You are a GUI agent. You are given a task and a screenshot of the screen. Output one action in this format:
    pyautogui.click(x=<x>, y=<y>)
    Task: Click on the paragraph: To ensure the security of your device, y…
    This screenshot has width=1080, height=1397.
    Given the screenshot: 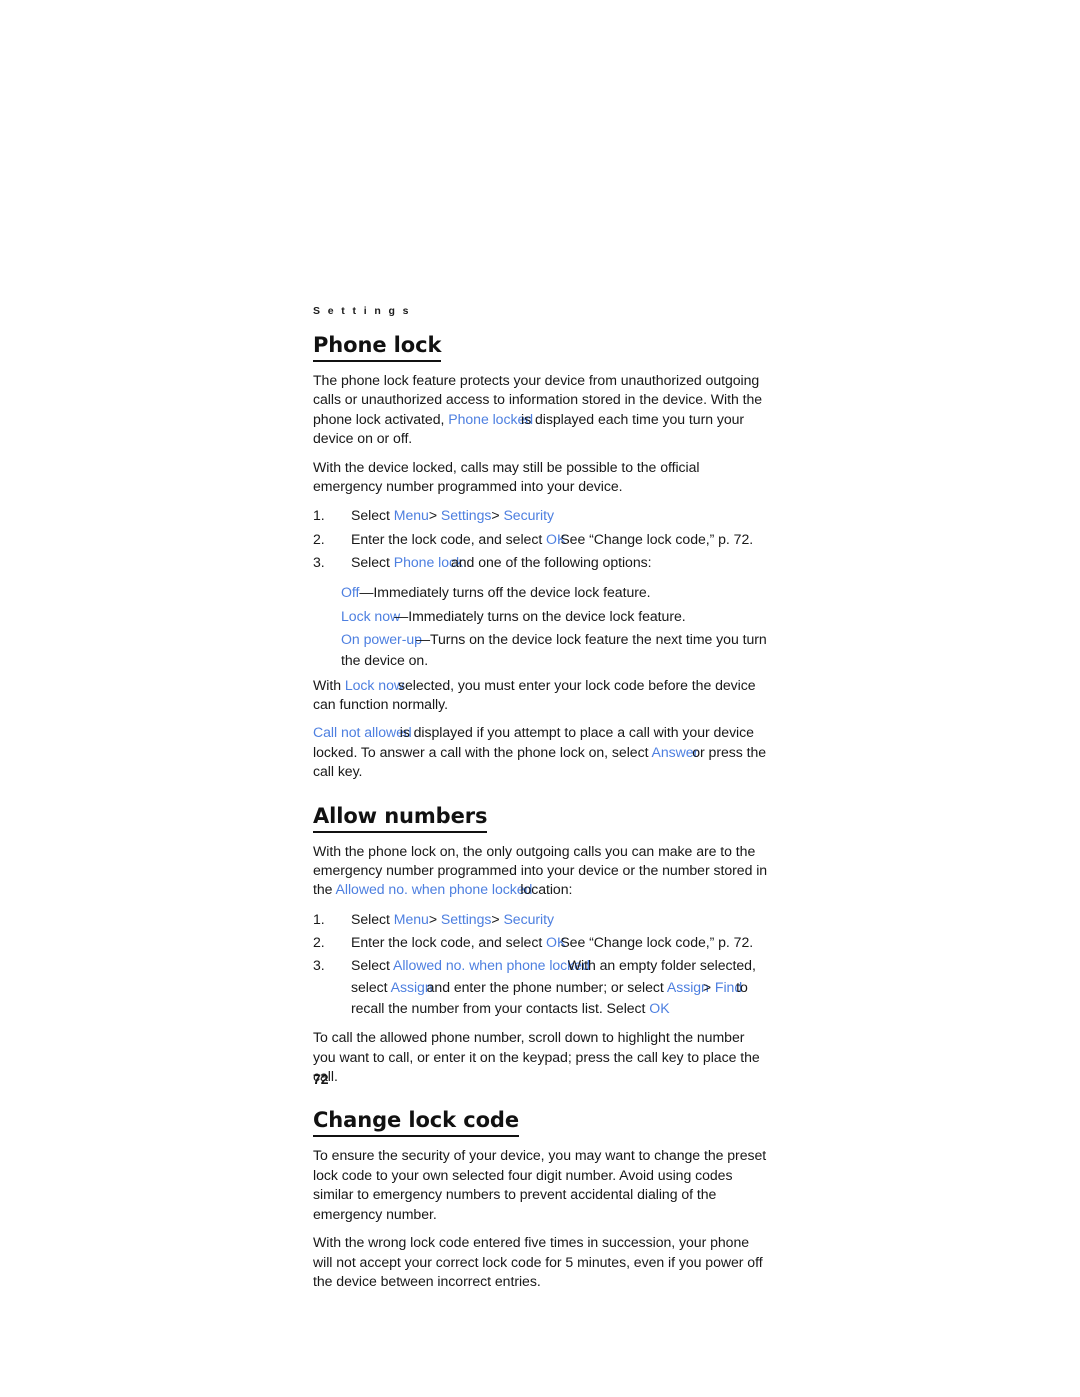 What is the action you would take?
    pyautogui.click(x=540, y=1185)
    